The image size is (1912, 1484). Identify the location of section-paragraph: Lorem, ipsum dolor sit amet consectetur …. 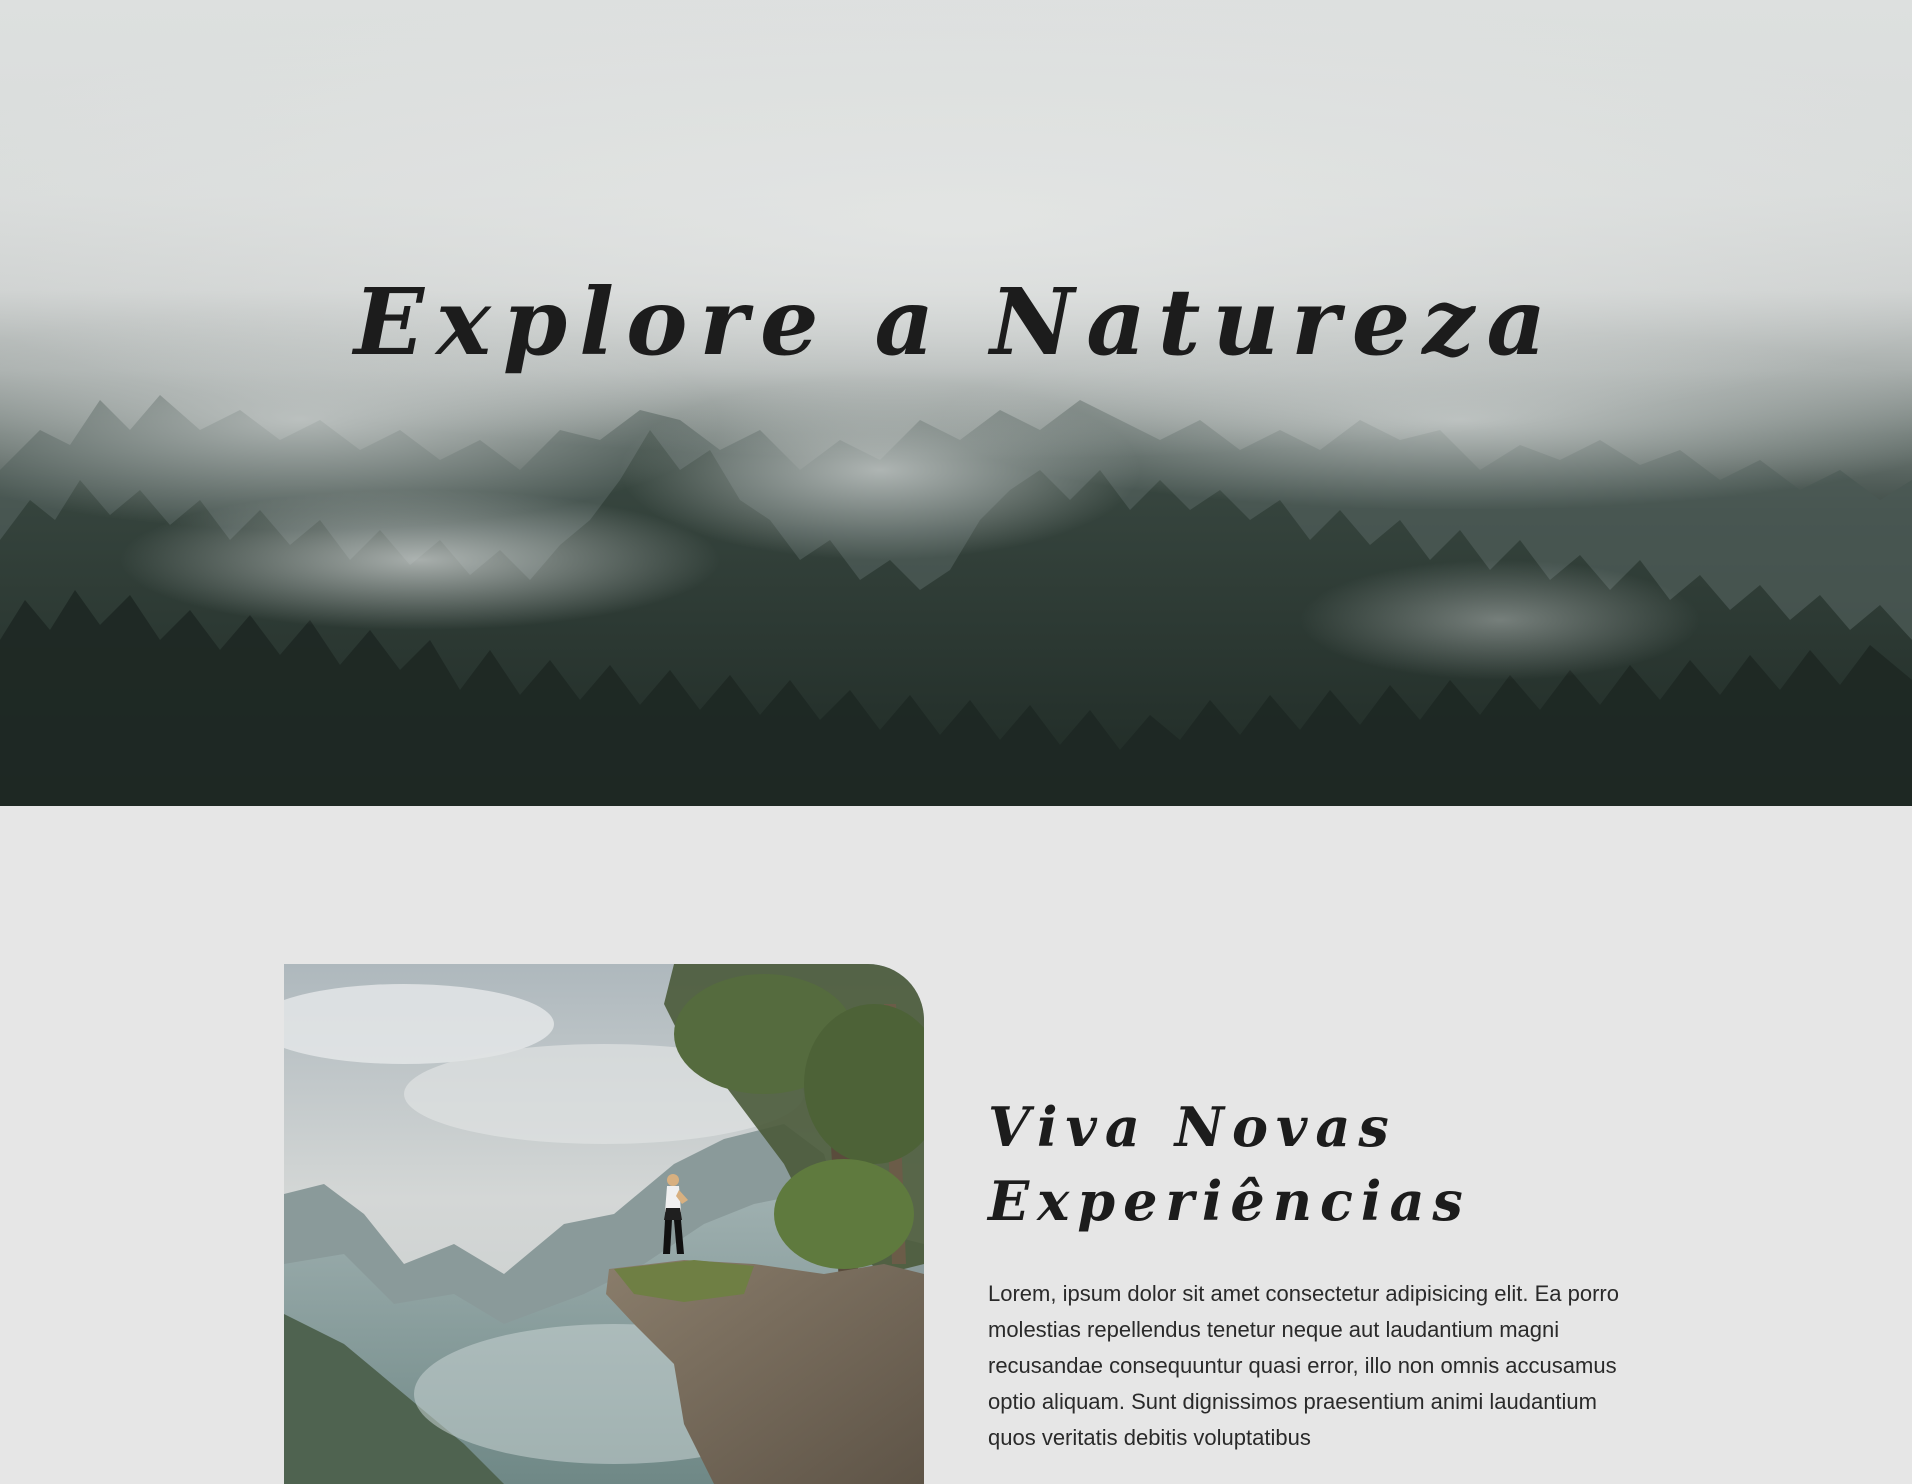
(1303, 1365).